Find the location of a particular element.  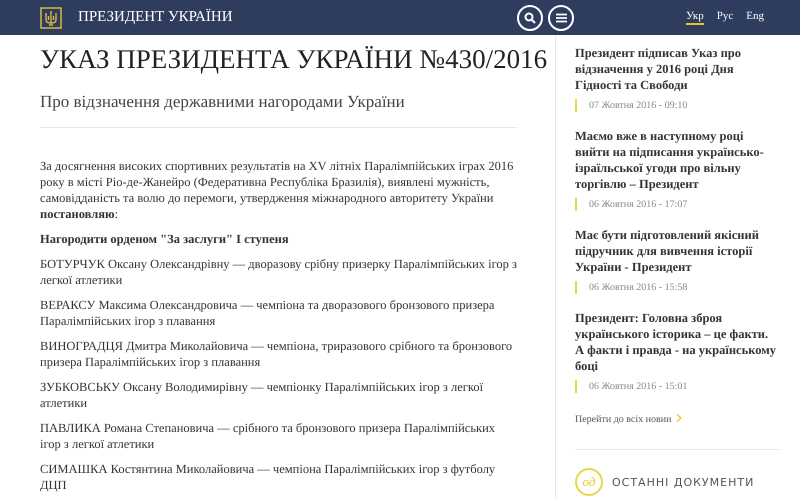

news-date: 06 Жовтня 2016 - 15:01 is located at coordinates (677, 386).